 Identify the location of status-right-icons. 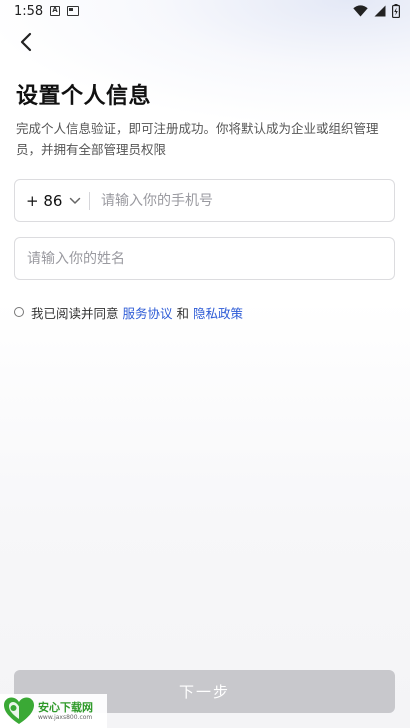
(376, 11).